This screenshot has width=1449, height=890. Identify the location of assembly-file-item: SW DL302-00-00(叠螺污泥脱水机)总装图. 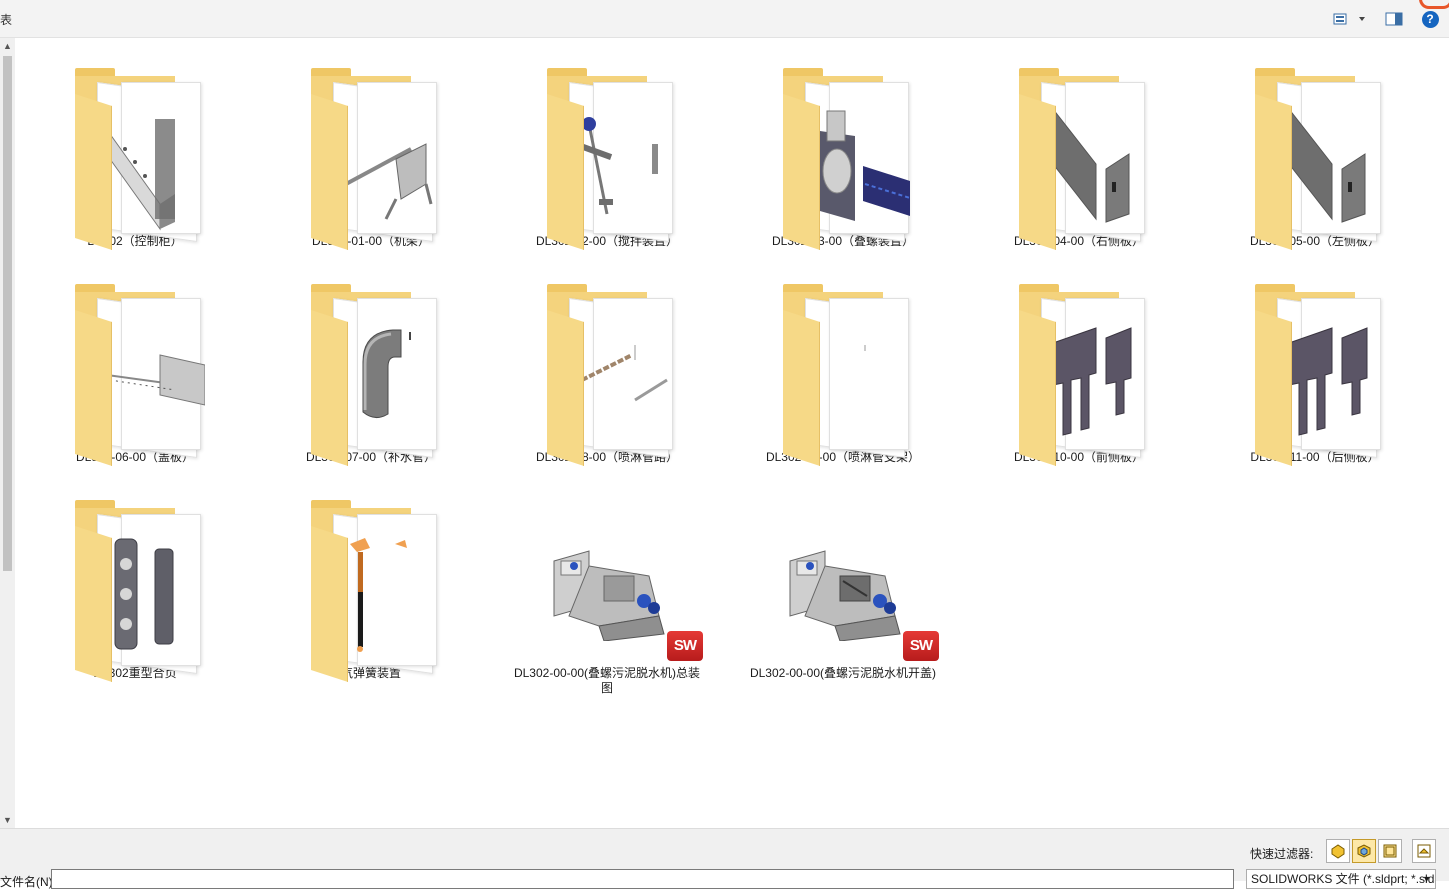
(607, 596).